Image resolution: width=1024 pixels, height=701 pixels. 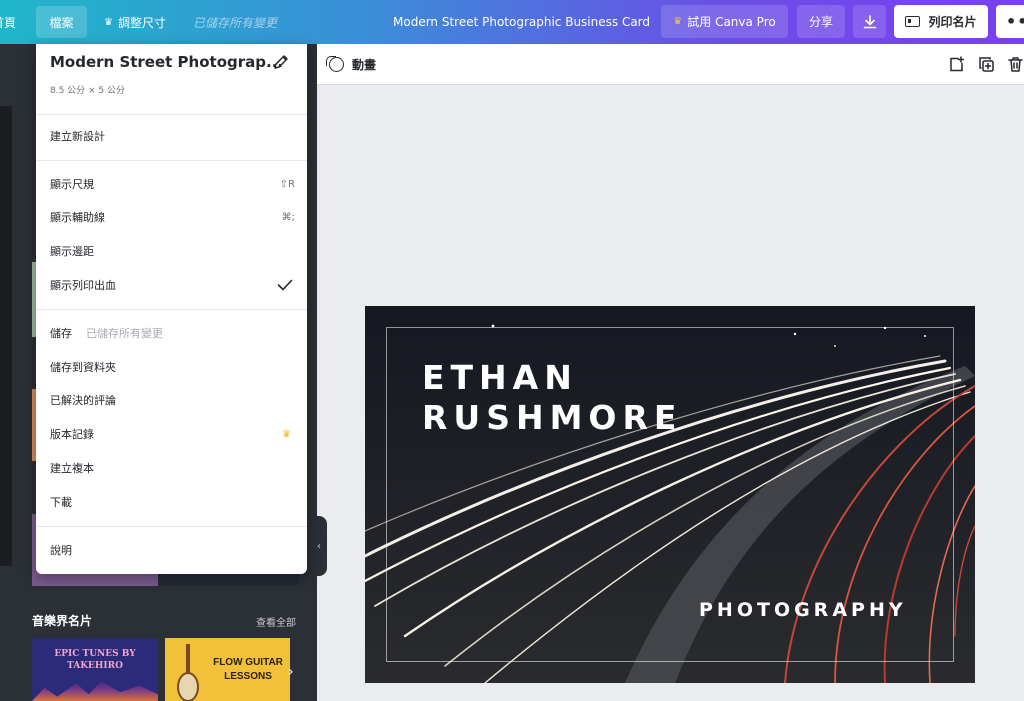 I want to click on card-tagline: PHOTOGRAPHY, so click(x=803, y=610).